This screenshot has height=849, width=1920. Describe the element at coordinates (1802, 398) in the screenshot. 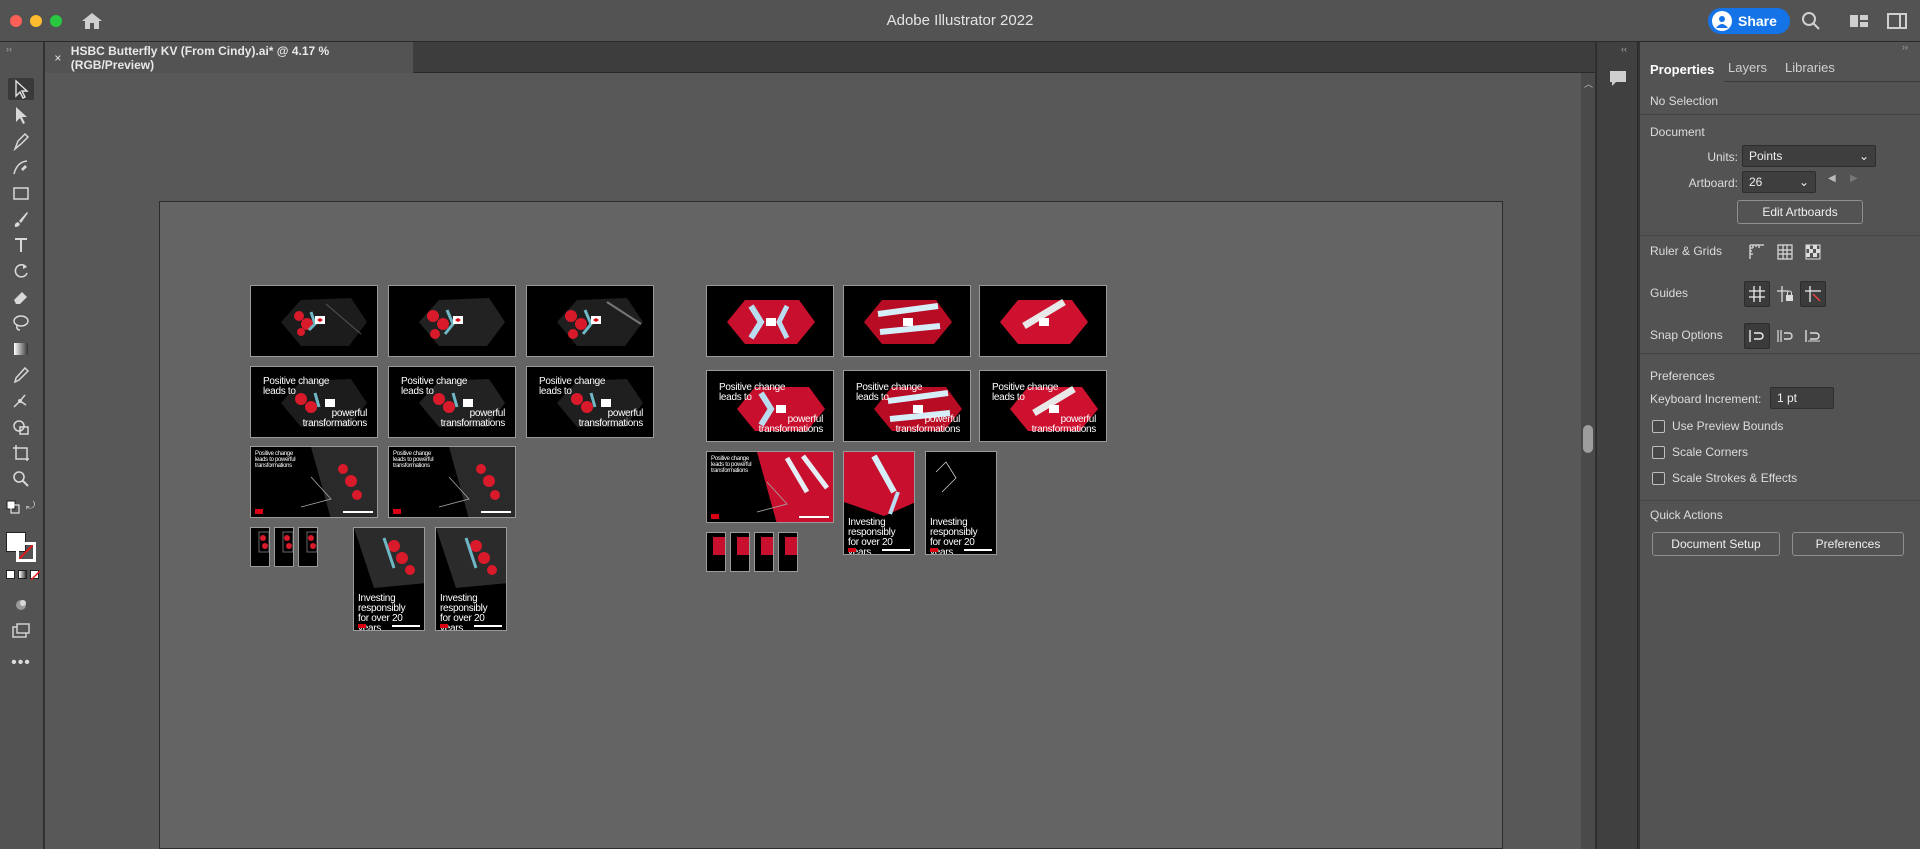

I see `keyboard-increment-input: 1 pt` at that location.